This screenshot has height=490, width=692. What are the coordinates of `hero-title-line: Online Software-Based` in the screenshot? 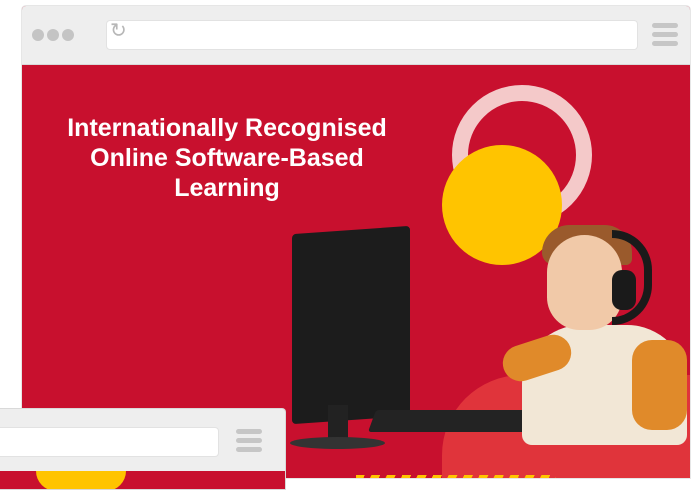 It's located at (227, 158).